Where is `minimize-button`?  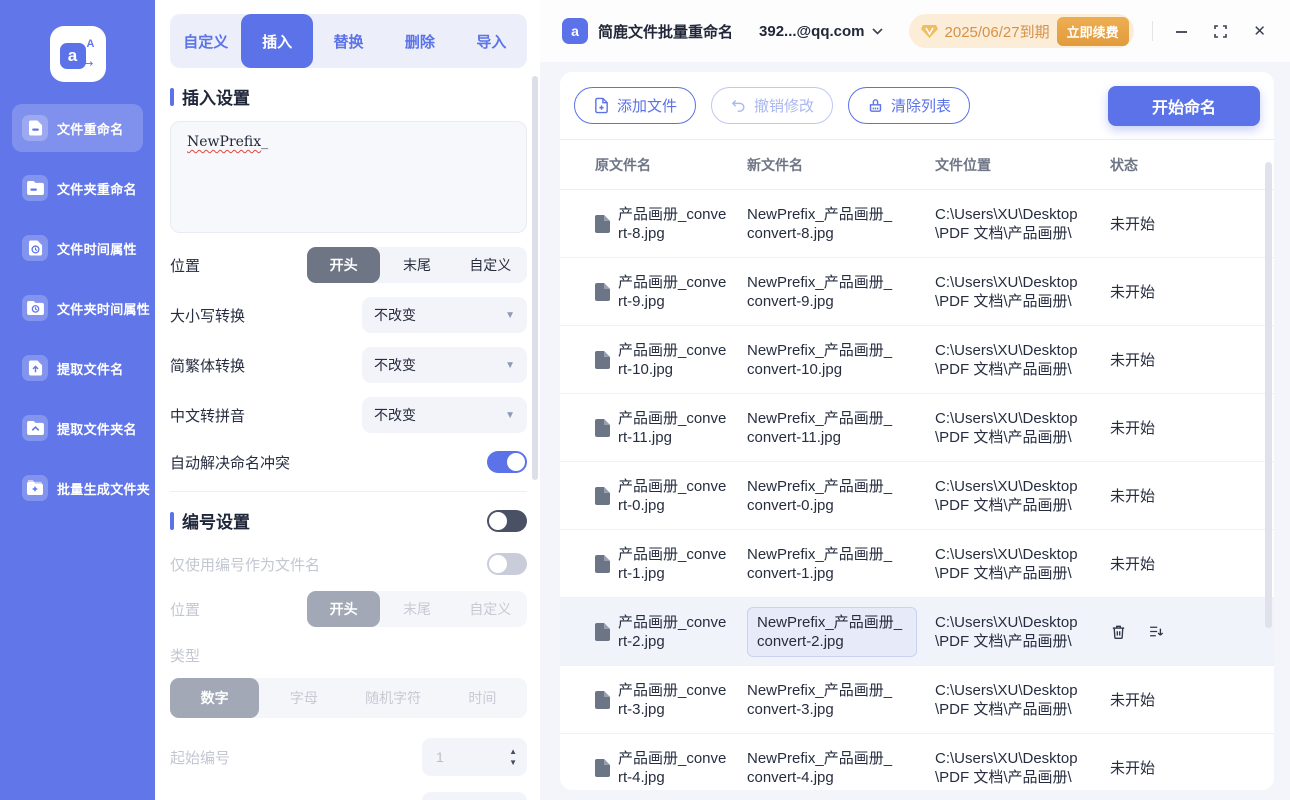
minimize-button is located at coordinates (1181, 31).